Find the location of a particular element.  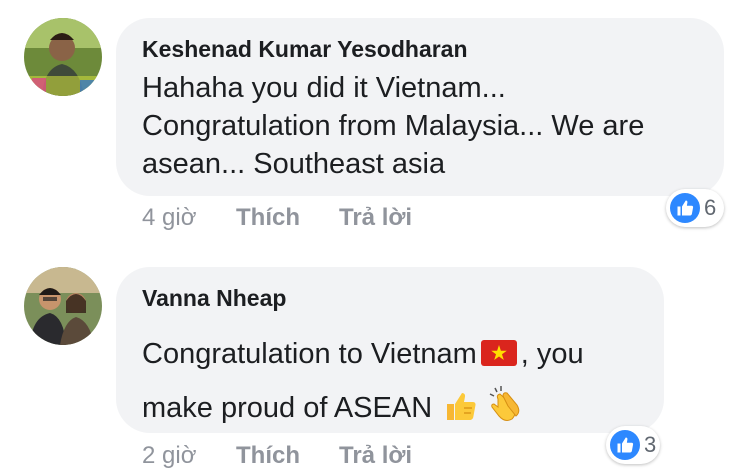

comment-timestamp: 4 giờ is located at coordinates (169, 218).